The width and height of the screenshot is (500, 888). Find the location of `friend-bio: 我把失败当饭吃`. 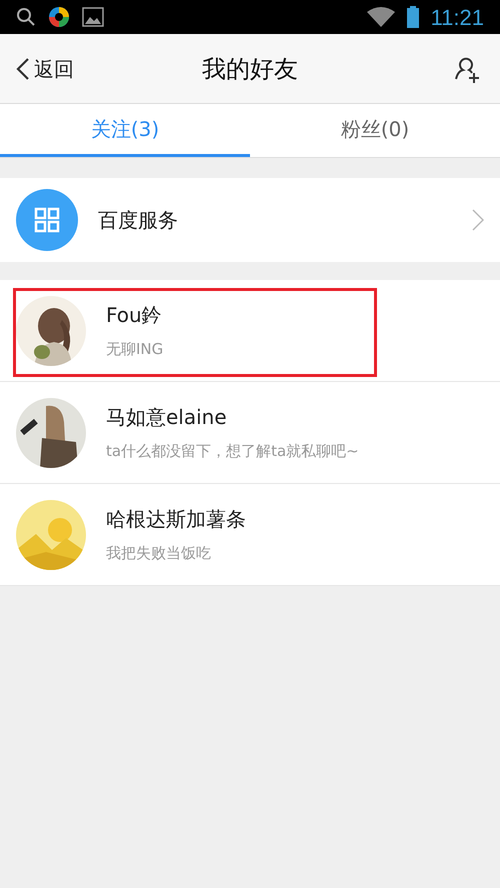

friend-bio: 我把失败当饭吃 is located at coordinates (159, 553).